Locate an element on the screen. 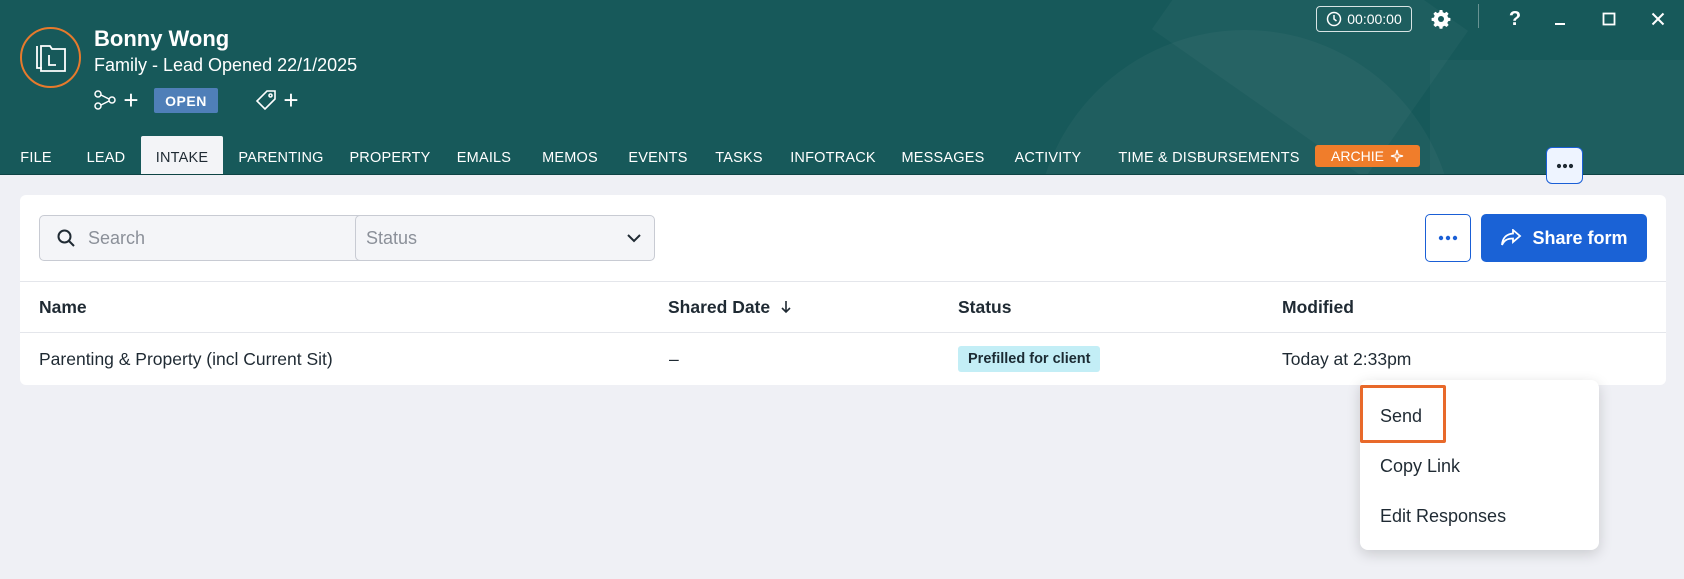 This screenshot has width=1684, height=579. sparkle-icon is located at coordinates (1397, 156).